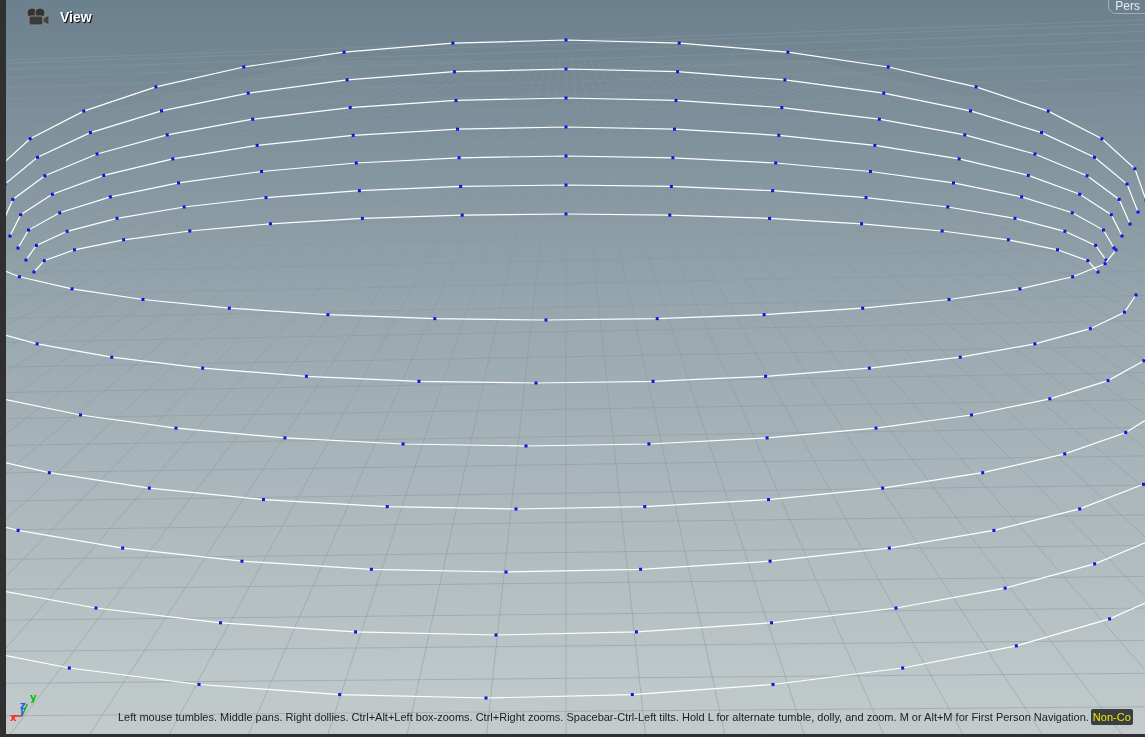 This screenshot has height=737, width=1145. I want to click on camera-icon, so click(37, 17).